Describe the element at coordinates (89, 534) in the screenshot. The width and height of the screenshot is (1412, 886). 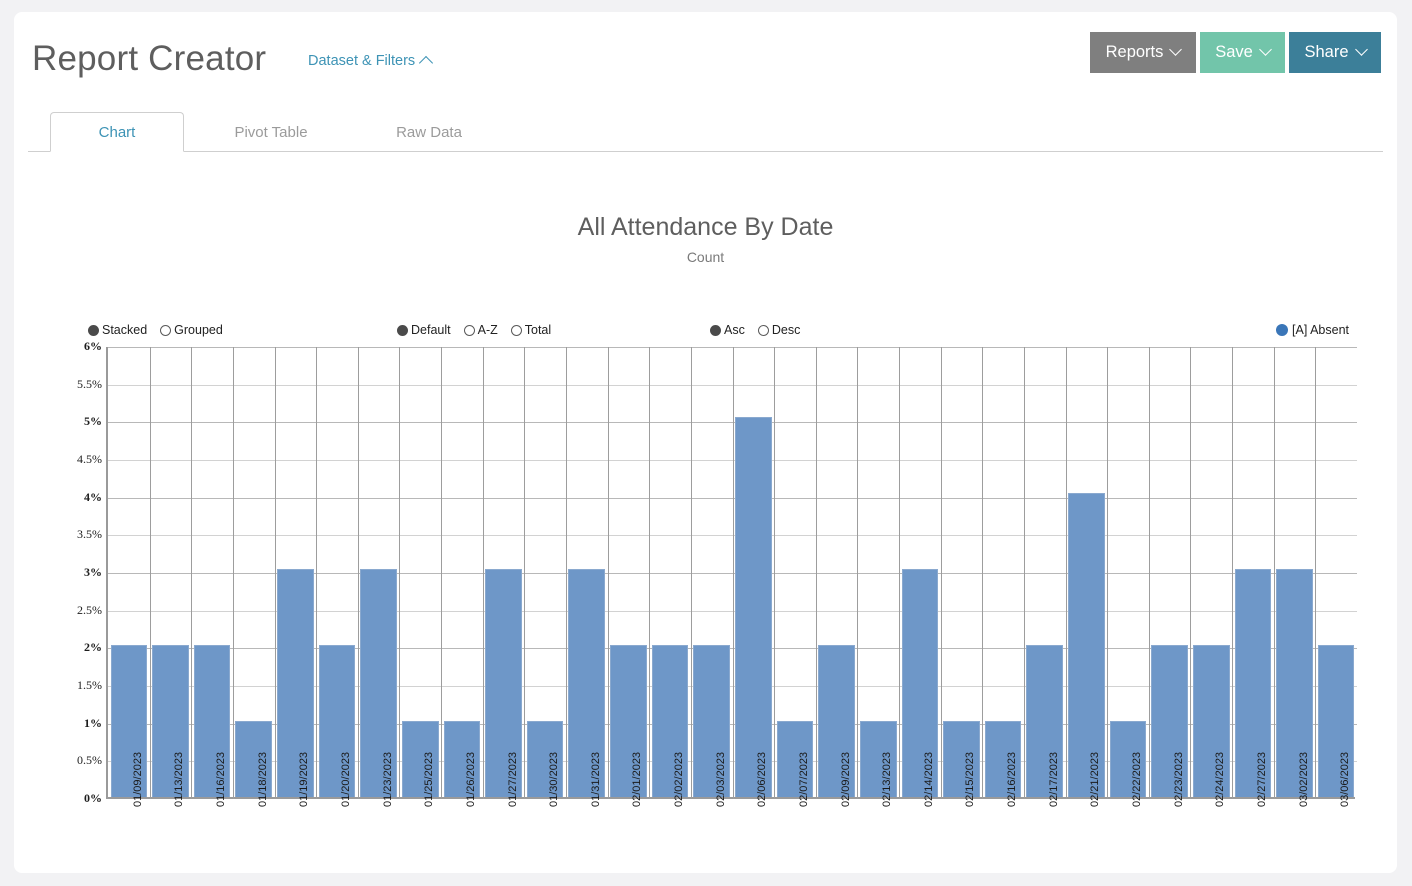
I see `y-axis-tick-label: 3.5%` at that location.